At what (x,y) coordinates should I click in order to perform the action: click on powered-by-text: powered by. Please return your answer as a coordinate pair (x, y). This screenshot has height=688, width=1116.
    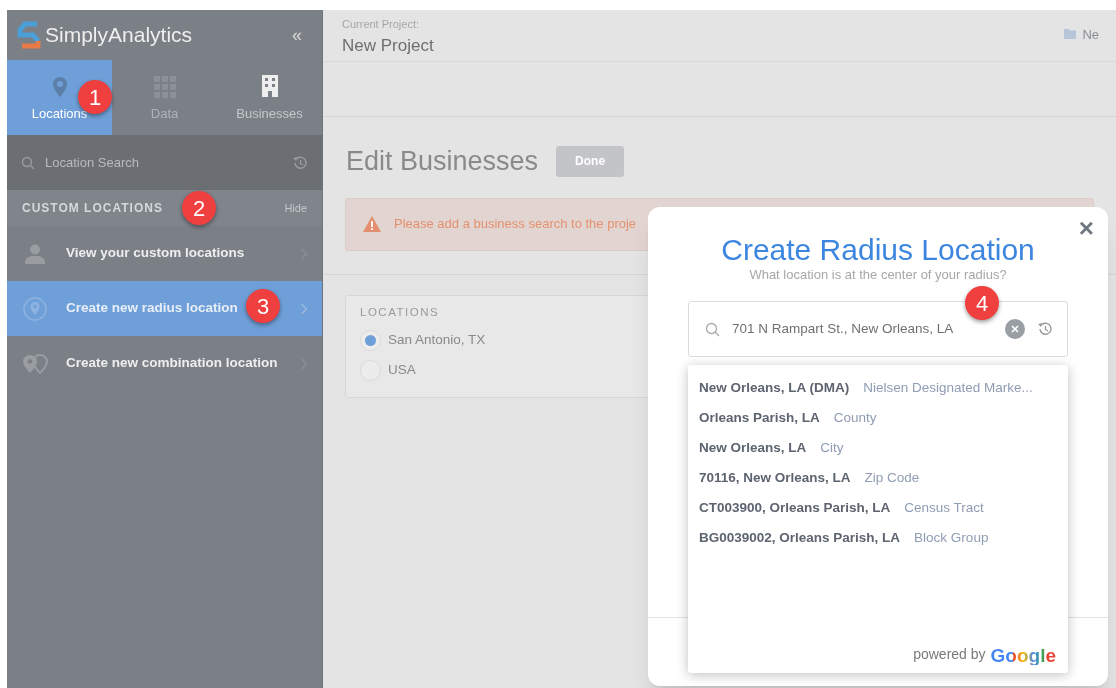
    Looking at the image, I should click on (949, 654).